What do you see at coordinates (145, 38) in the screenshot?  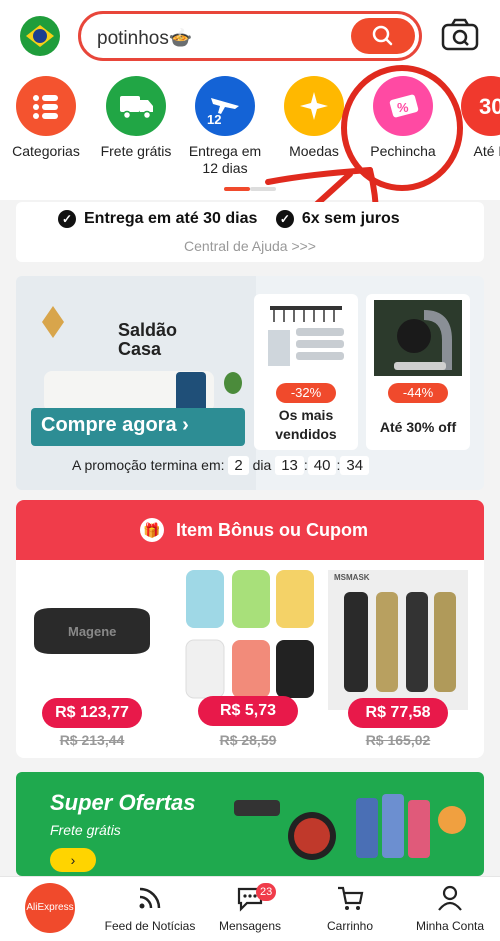 I see `search-input: potinhos🍲` at bounding box center [145, 38].